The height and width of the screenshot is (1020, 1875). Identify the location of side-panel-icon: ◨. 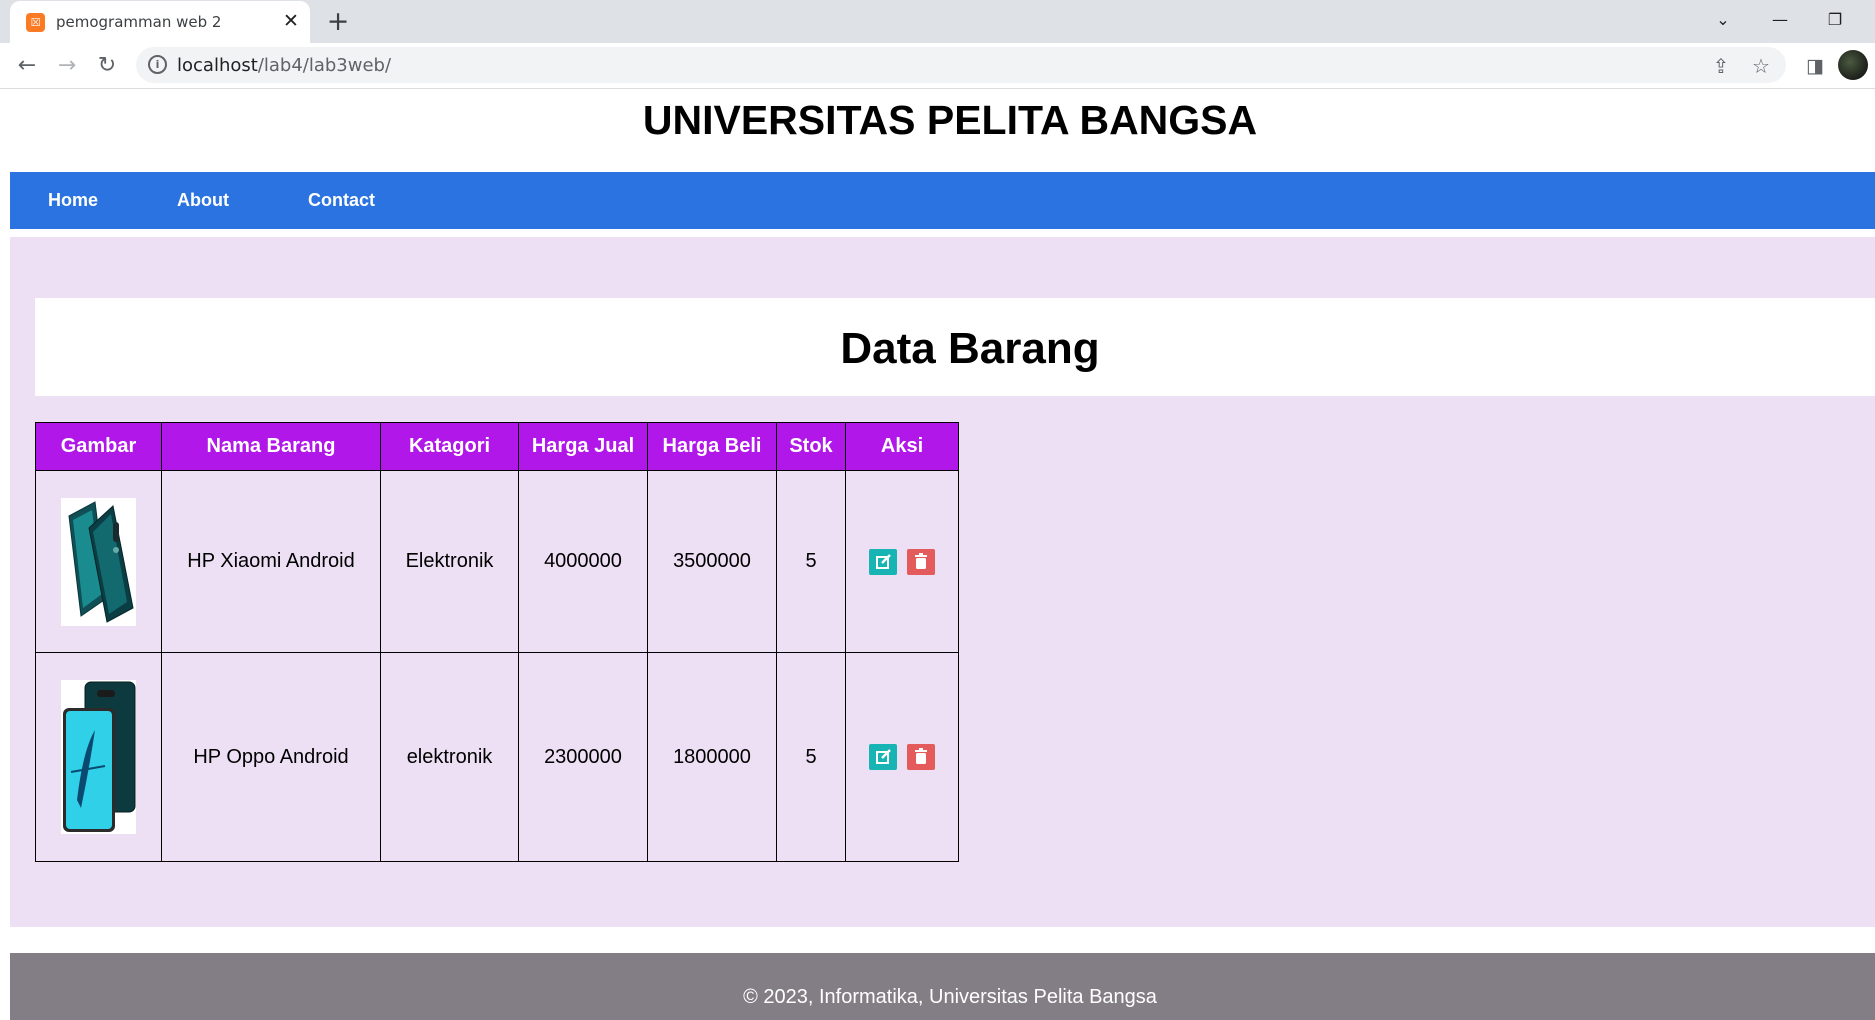
(1815, 66).